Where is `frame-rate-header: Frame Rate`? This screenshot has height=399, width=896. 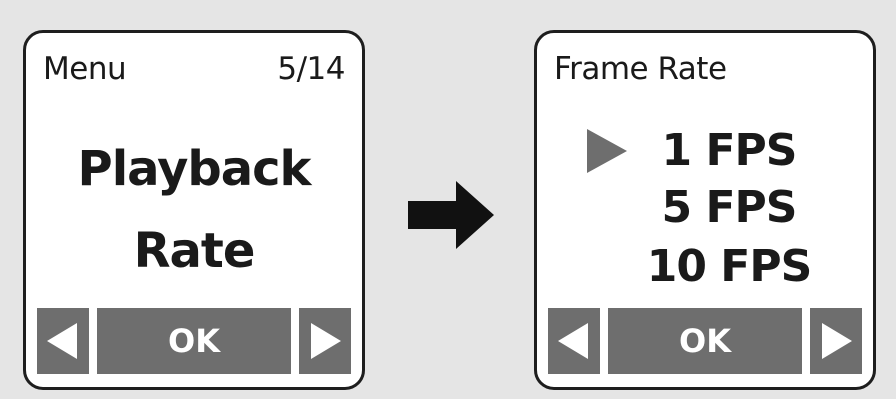 frame-rate-header: Frame Rate is located at coordinates (705, 69).